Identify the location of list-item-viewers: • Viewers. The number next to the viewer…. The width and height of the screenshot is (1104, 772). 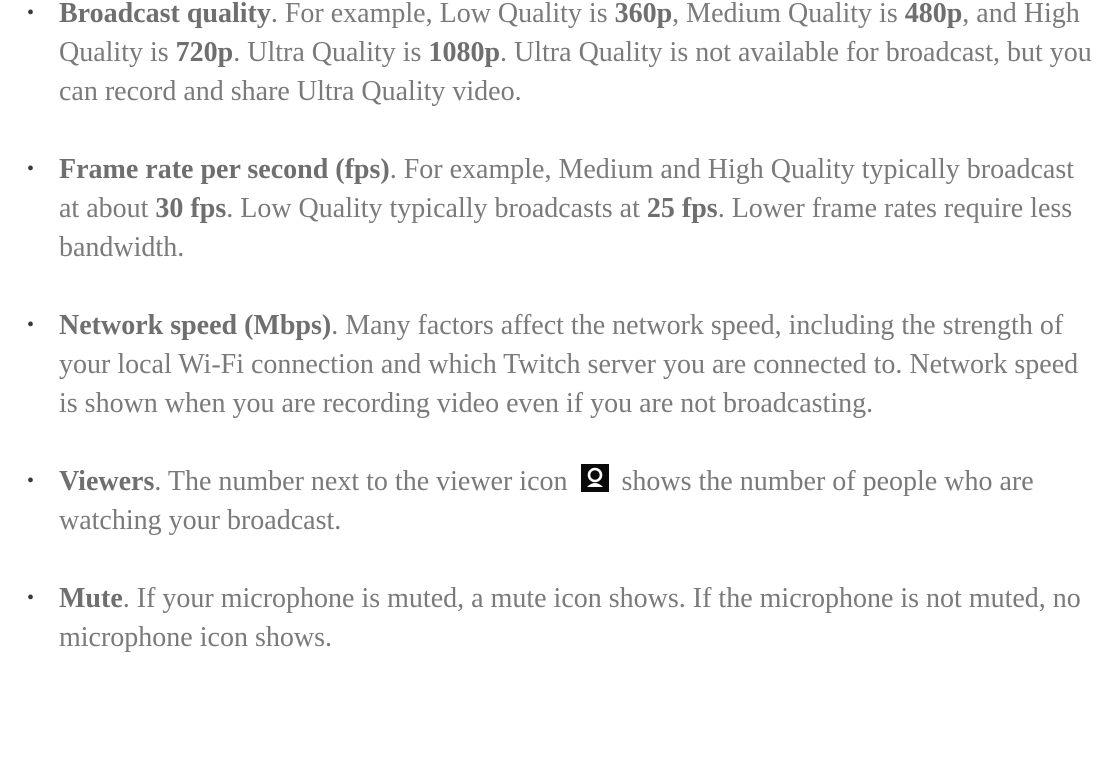
(552, 501).